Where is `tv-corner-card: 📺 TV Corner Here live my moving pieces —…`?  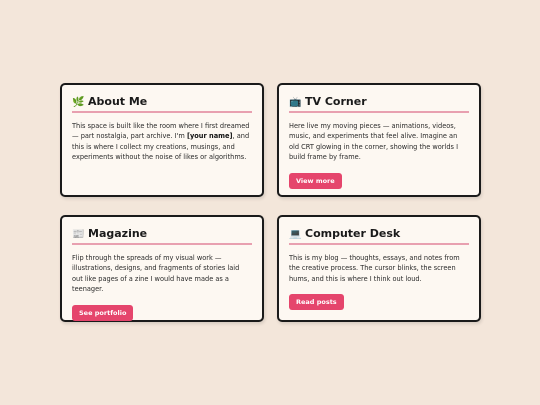 tv-corner-card: 📺 TV Corner Here live my moving pieces —… is located at coordinates (379, 140).